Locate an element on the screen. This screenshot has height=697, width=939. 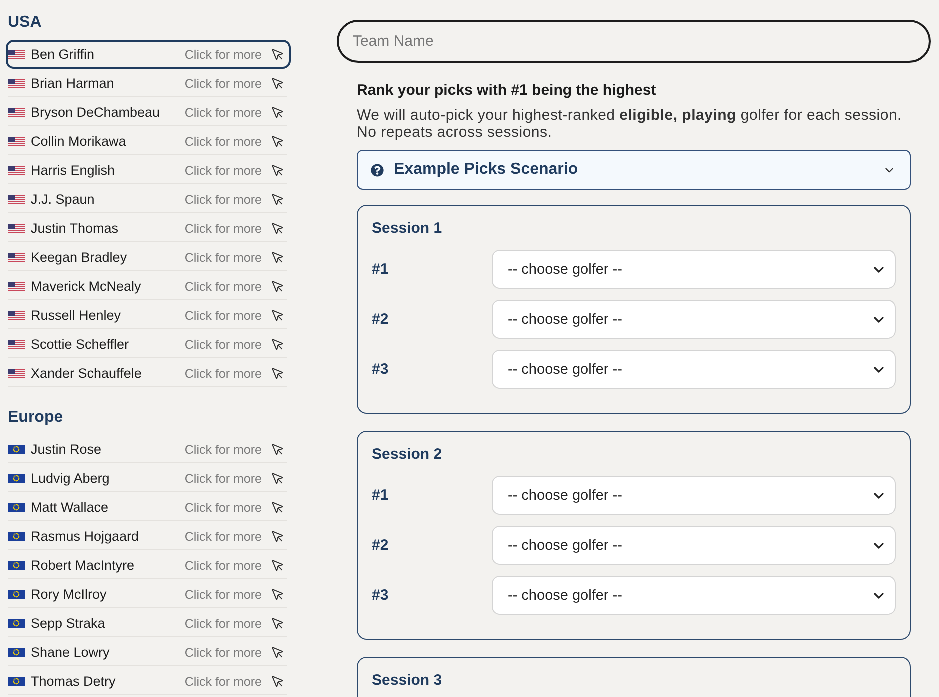
player-list-item: Bryson DeChambeau Click for more is located at coordinates (148, 112).